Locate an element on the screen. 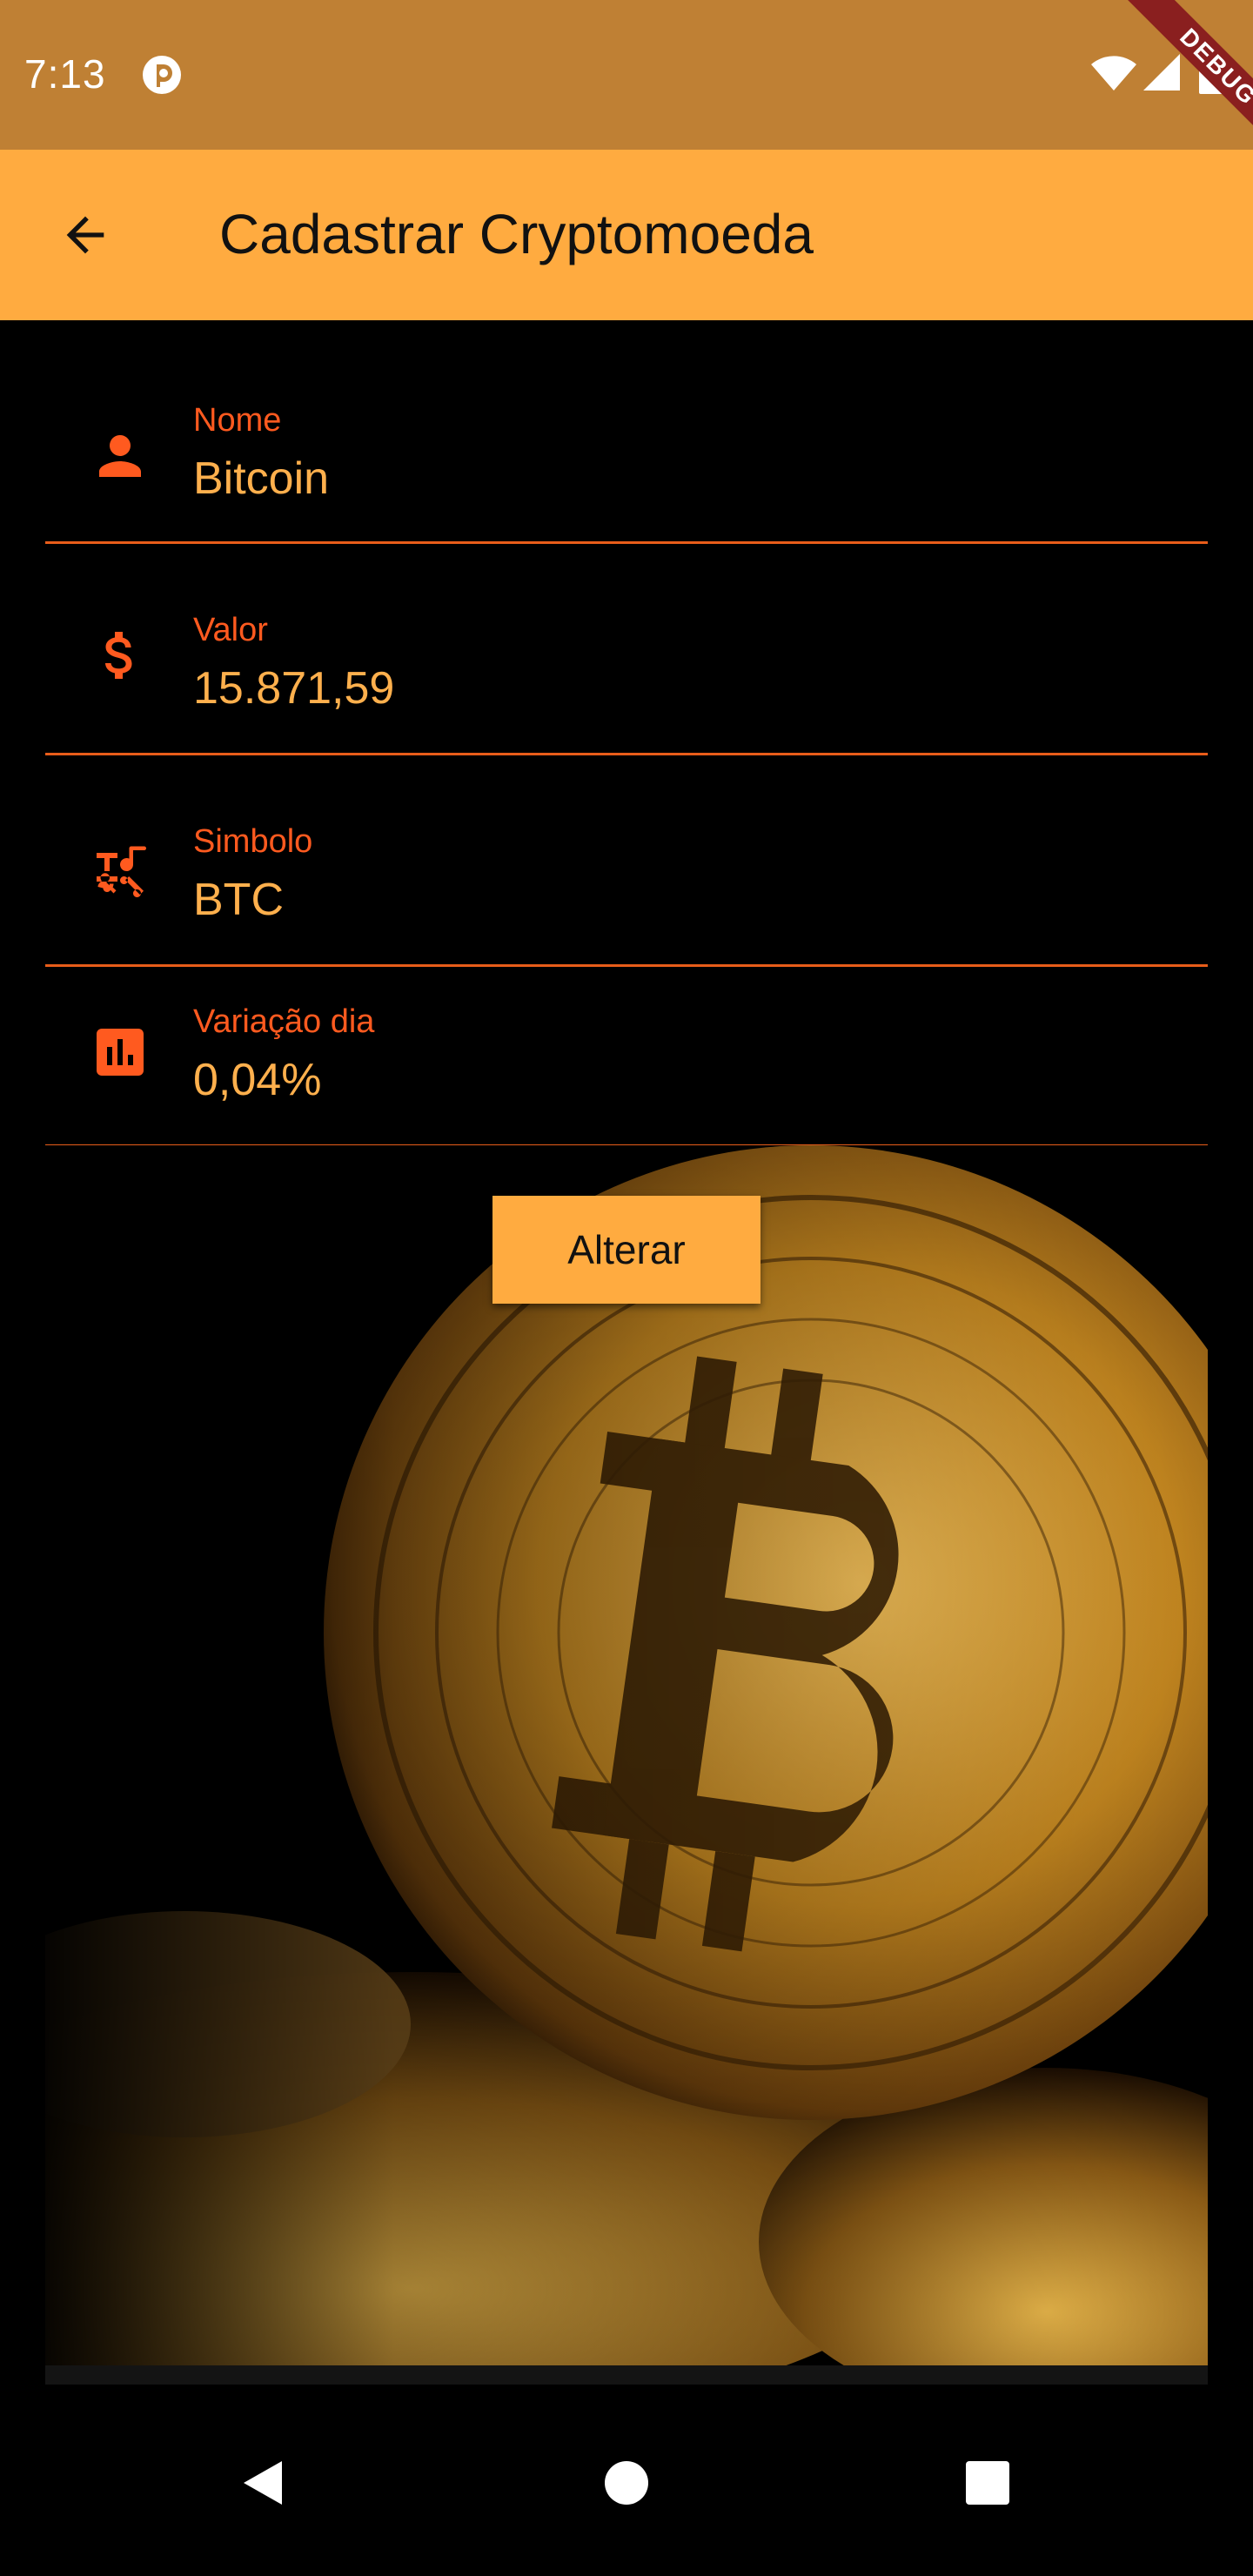  nome-input: Bitcoin is located at coordinates (671, 479).